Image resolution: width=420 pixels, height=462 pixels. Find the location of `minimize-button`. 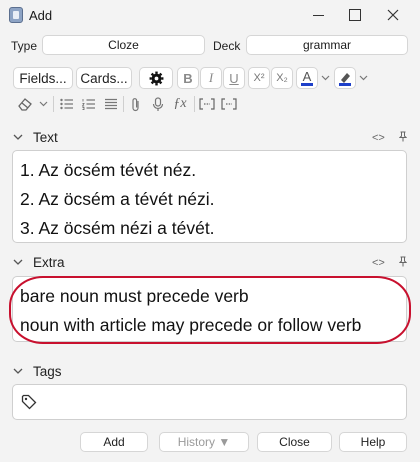

minimize-button is located at coordinates (318, 15).